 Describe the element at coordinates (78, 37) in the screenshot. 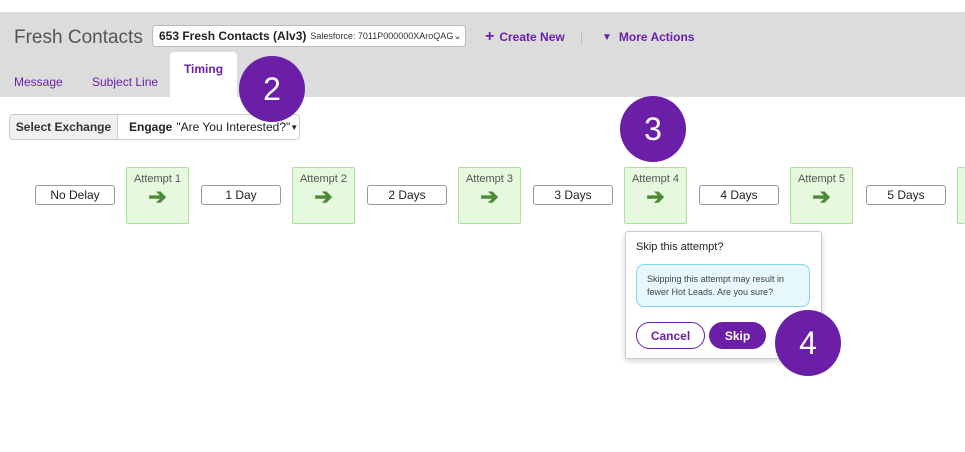

I see `app-title: Fresh Contacts` at that location.